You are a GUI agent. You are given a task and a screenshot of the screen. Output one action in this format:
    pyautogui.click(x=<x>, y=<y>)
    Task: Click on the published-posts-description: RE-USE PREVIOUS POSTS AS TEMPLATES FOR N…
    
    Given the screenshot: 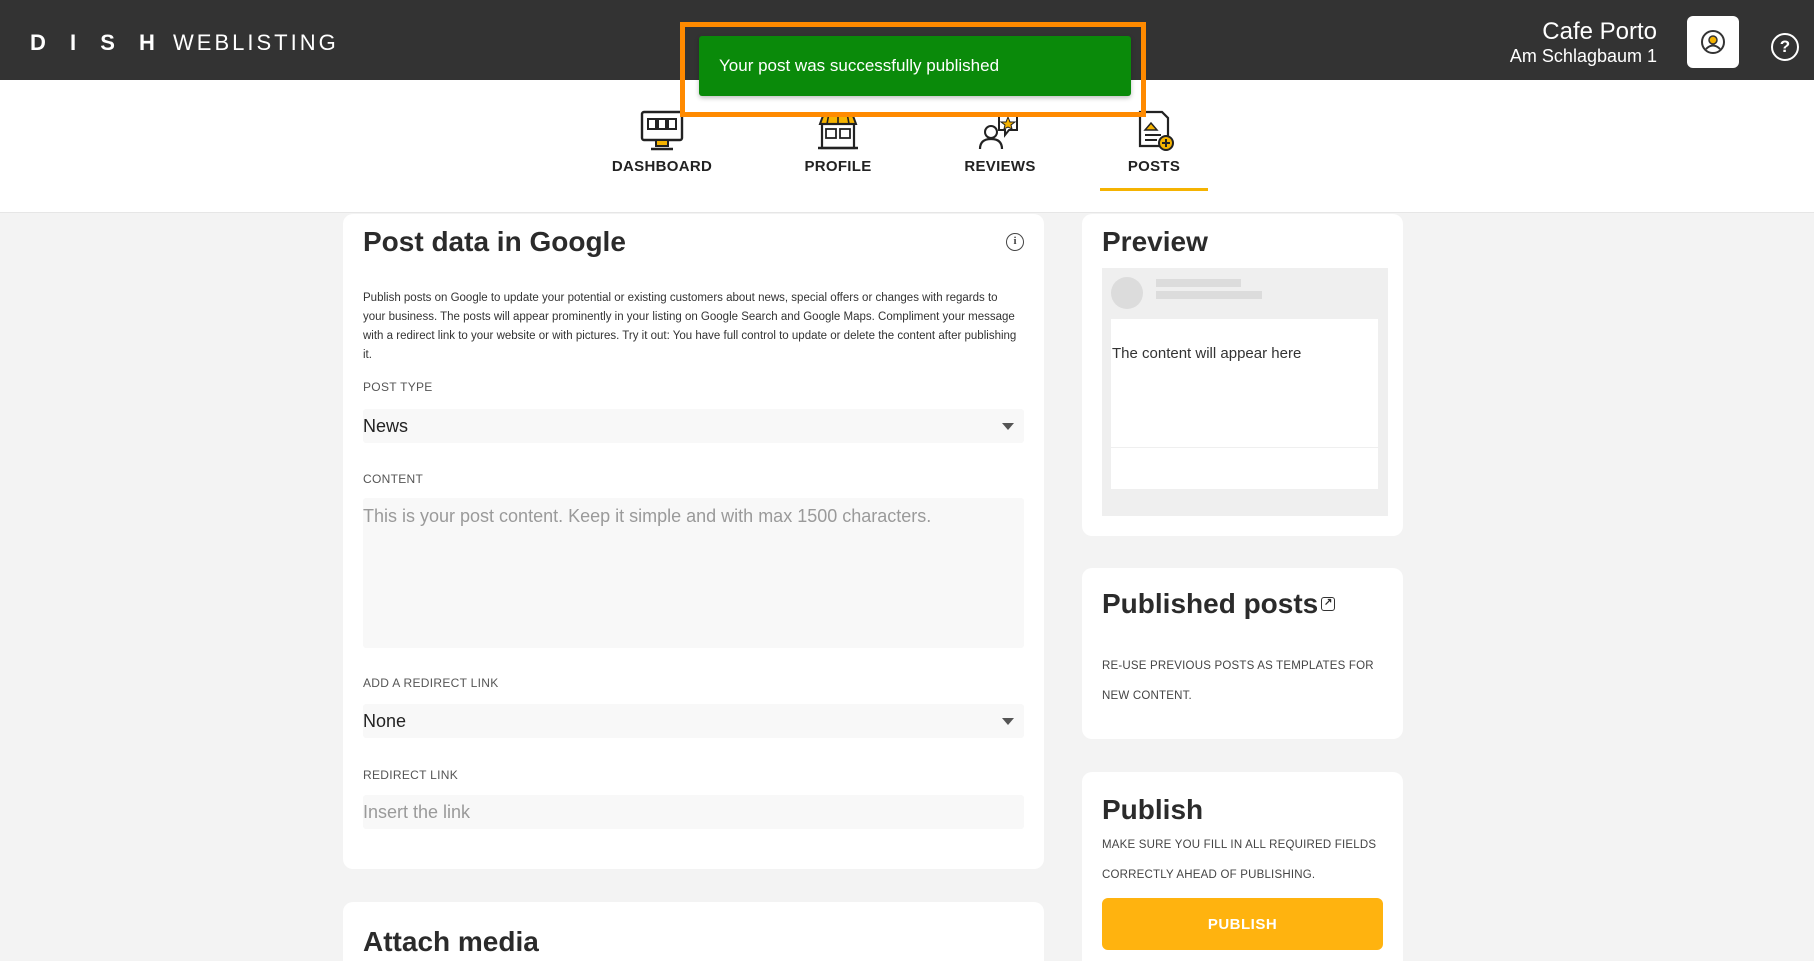 What is the action you would take?
    pyautogui.click(x=1238, y=681)
    